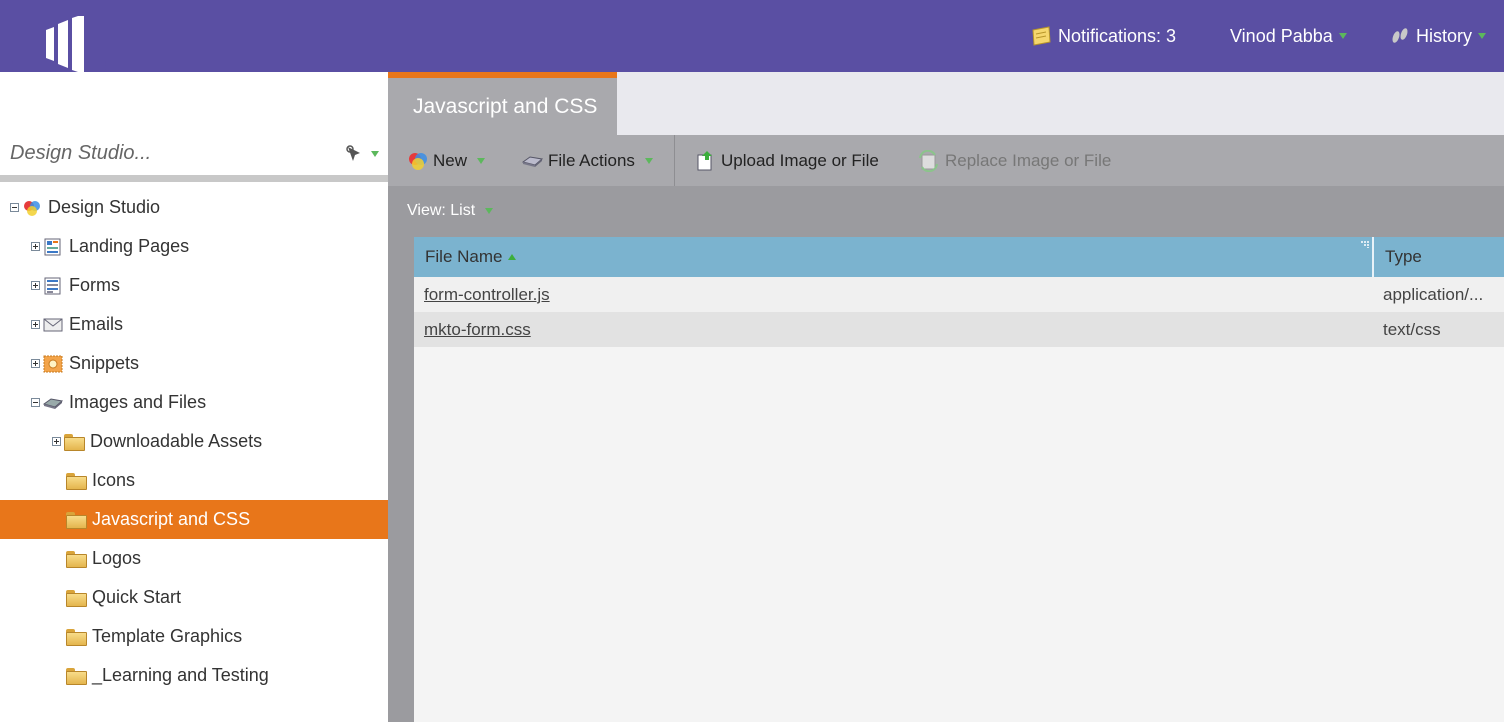 The height and width of the screenshot is (722, 1504). I want to click on grid-header: File Name Type, so click(959, 257).